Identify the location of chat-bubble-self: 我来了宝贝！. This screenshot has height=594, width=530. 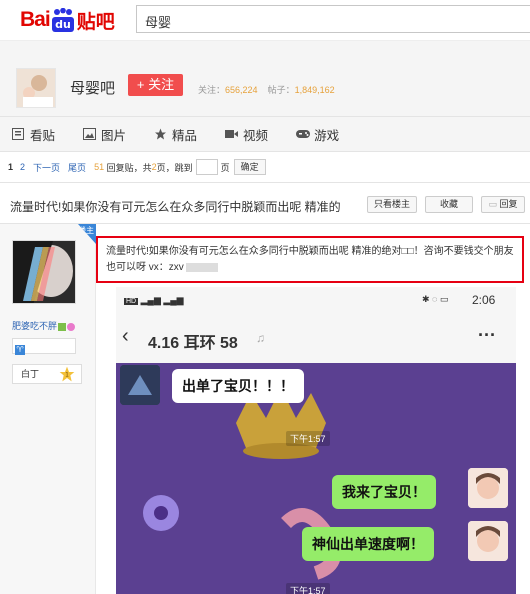
(384, 492).